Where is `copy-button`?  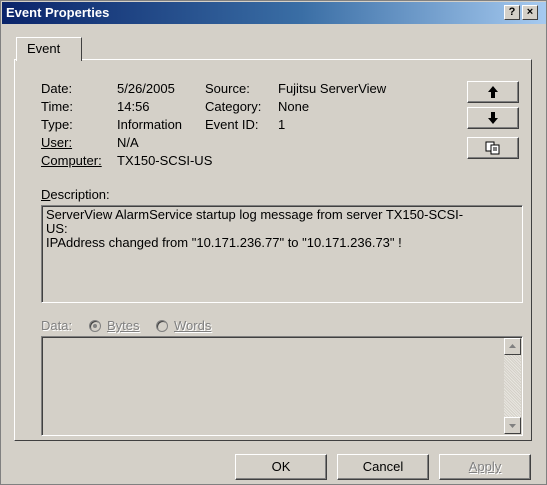
copy-button is located at coordinates (493, 148).